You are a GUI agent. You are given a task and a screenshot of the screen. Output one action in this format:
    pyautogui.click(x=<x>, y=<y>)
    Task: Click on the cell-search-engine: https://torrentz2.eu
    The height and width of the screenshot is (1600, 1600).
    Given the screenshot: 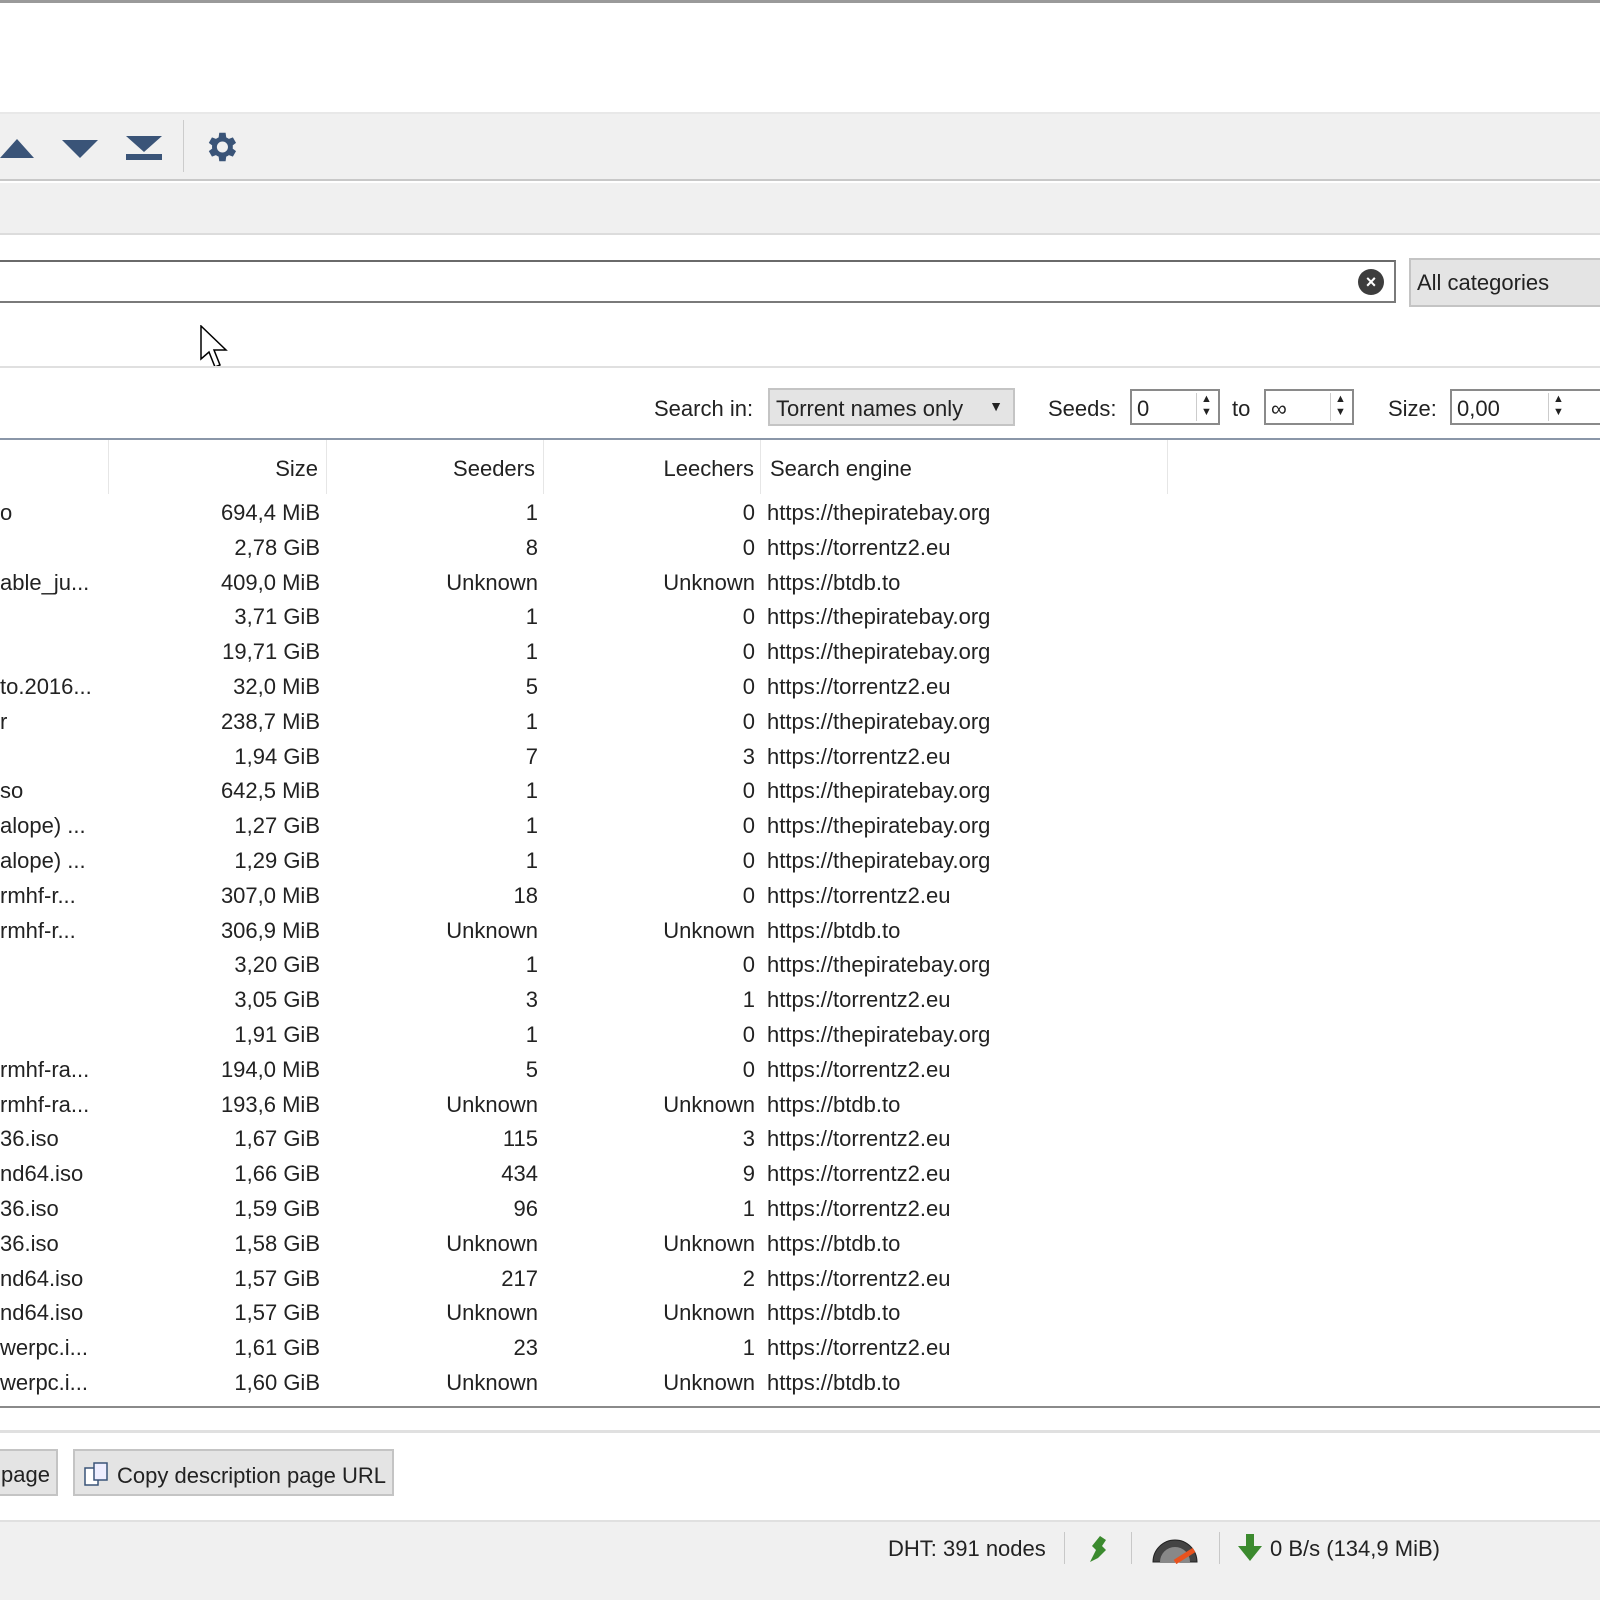 What is the action you would take?
    pyautogui.click(x=859, y=1174)
    